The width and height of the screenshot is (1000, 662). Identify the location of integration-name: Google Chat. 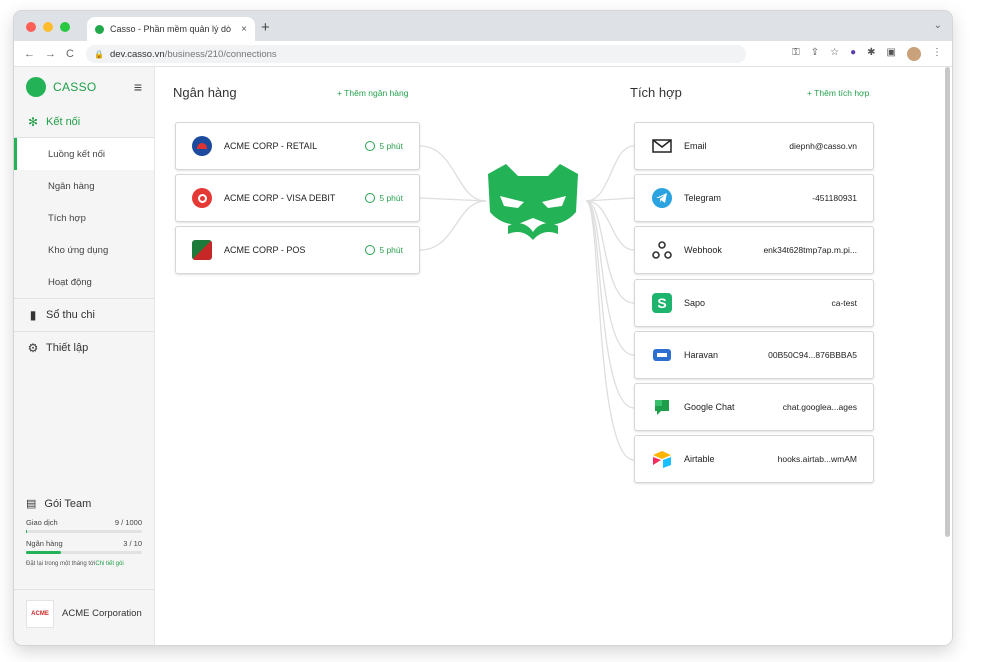
(709, 407).